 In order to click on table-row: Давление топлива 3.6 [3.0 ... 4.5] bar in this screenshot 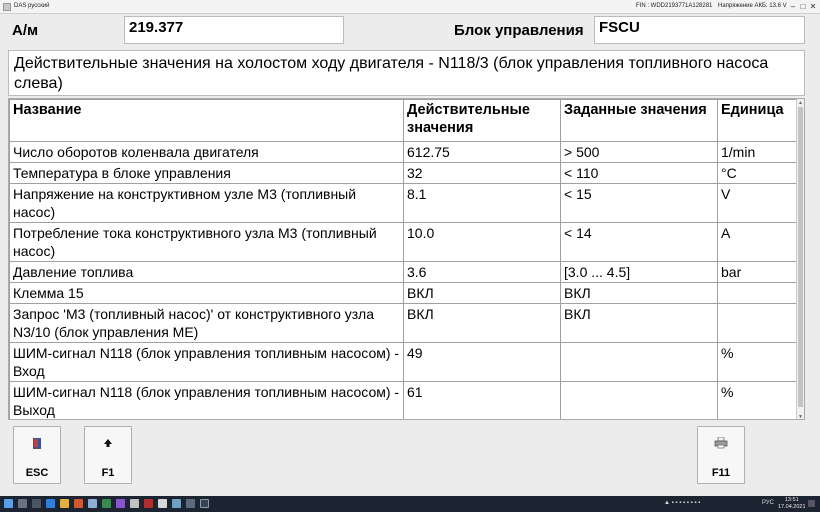, I will do `click(404, 272)`.